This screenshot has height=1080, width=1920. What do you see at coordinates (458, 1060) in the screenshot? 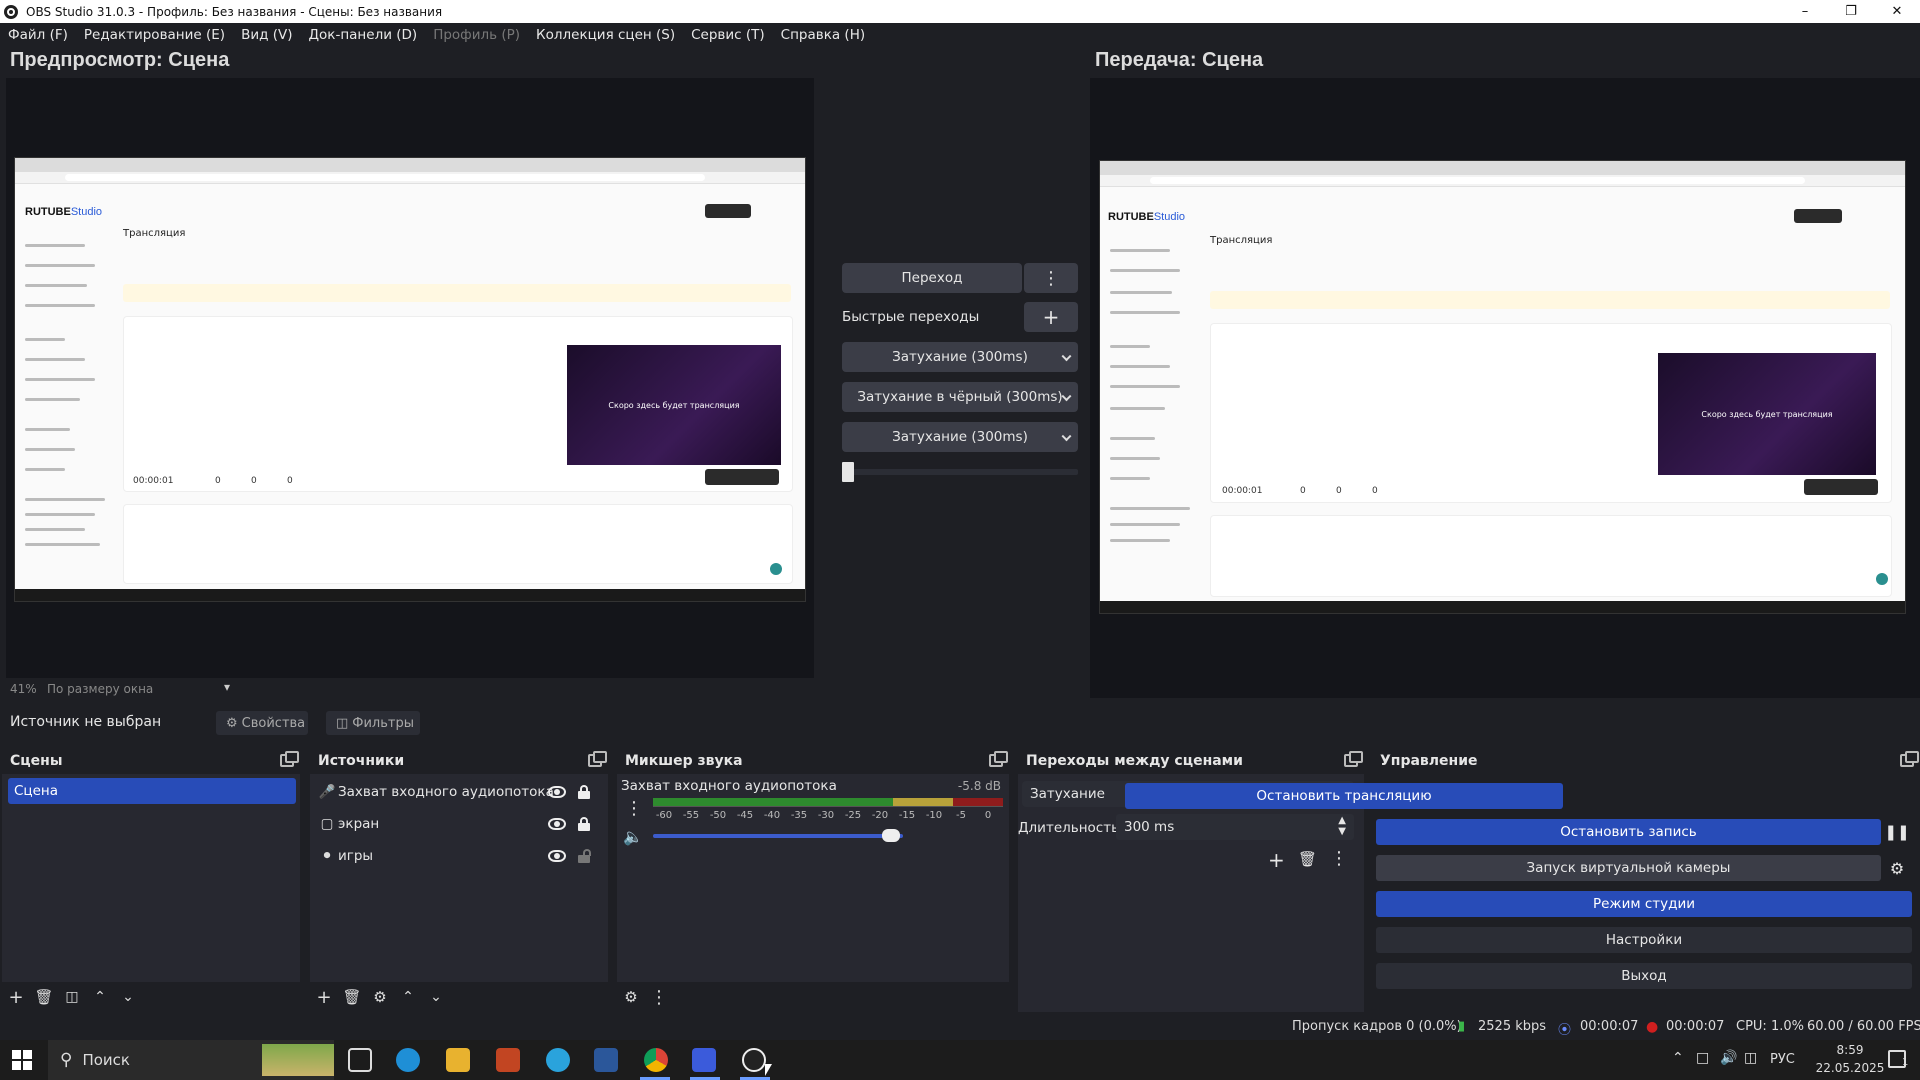
I see `file-explorer-icon` at bounding box center [458, 1060].